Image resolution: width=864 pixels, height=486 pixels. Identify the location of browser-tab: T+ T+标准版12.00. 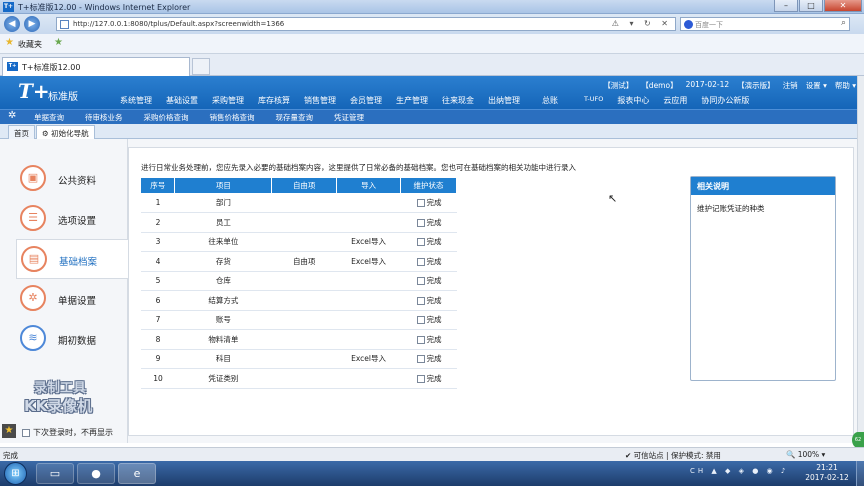
(96, 66).